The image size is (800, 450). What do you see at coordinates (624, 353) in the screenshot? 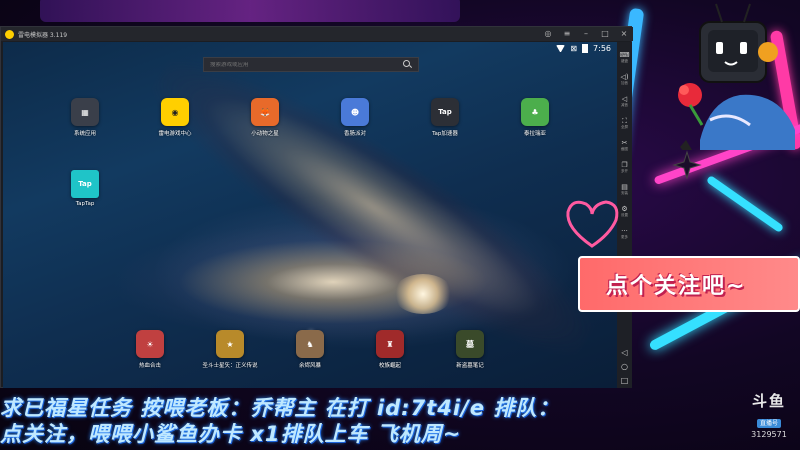
I see `back-icon: ◁` at bounding box center [624, 353].